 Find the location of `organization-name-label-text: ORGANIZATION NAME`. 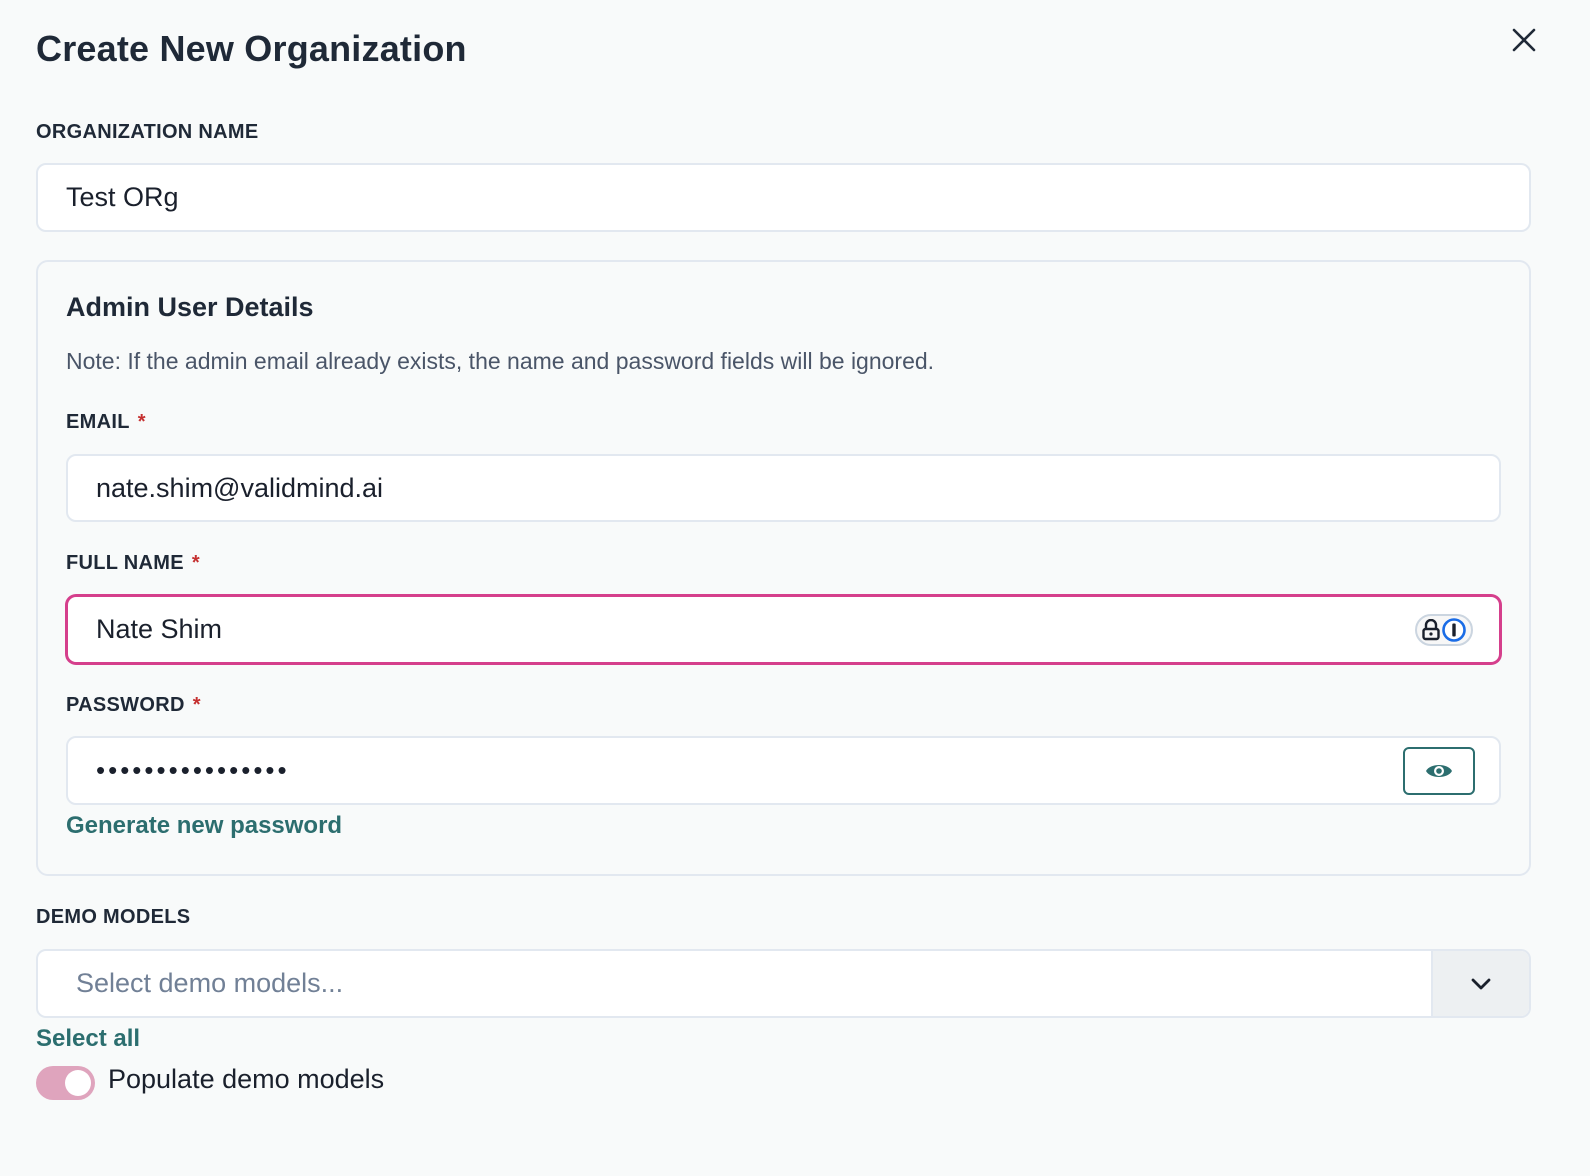

organization-name-label-text: ORGANIZATION NAME is located at coordinates (147, 132).